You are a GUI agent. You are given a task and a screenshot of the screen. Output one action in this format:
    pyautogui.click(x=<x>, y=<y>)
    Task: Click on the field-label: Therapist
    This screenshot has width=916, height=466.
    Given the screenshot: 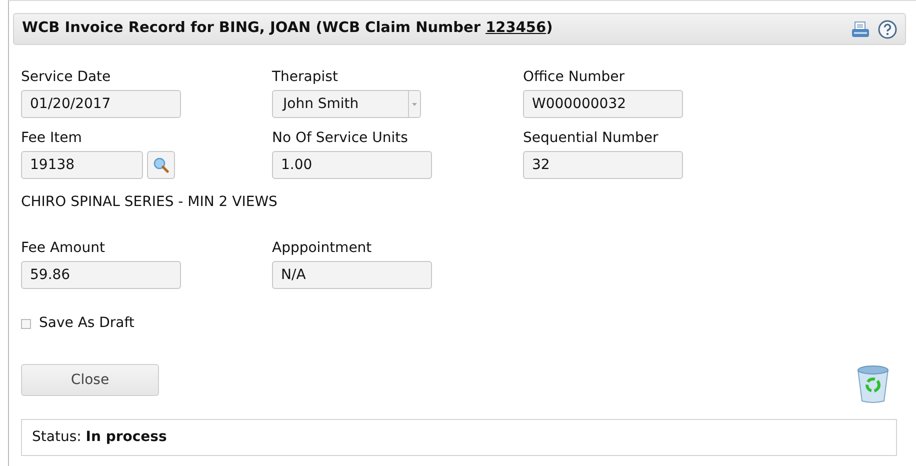 What is the action you would take?
    pyautogui.click(x=305, y=77)
    